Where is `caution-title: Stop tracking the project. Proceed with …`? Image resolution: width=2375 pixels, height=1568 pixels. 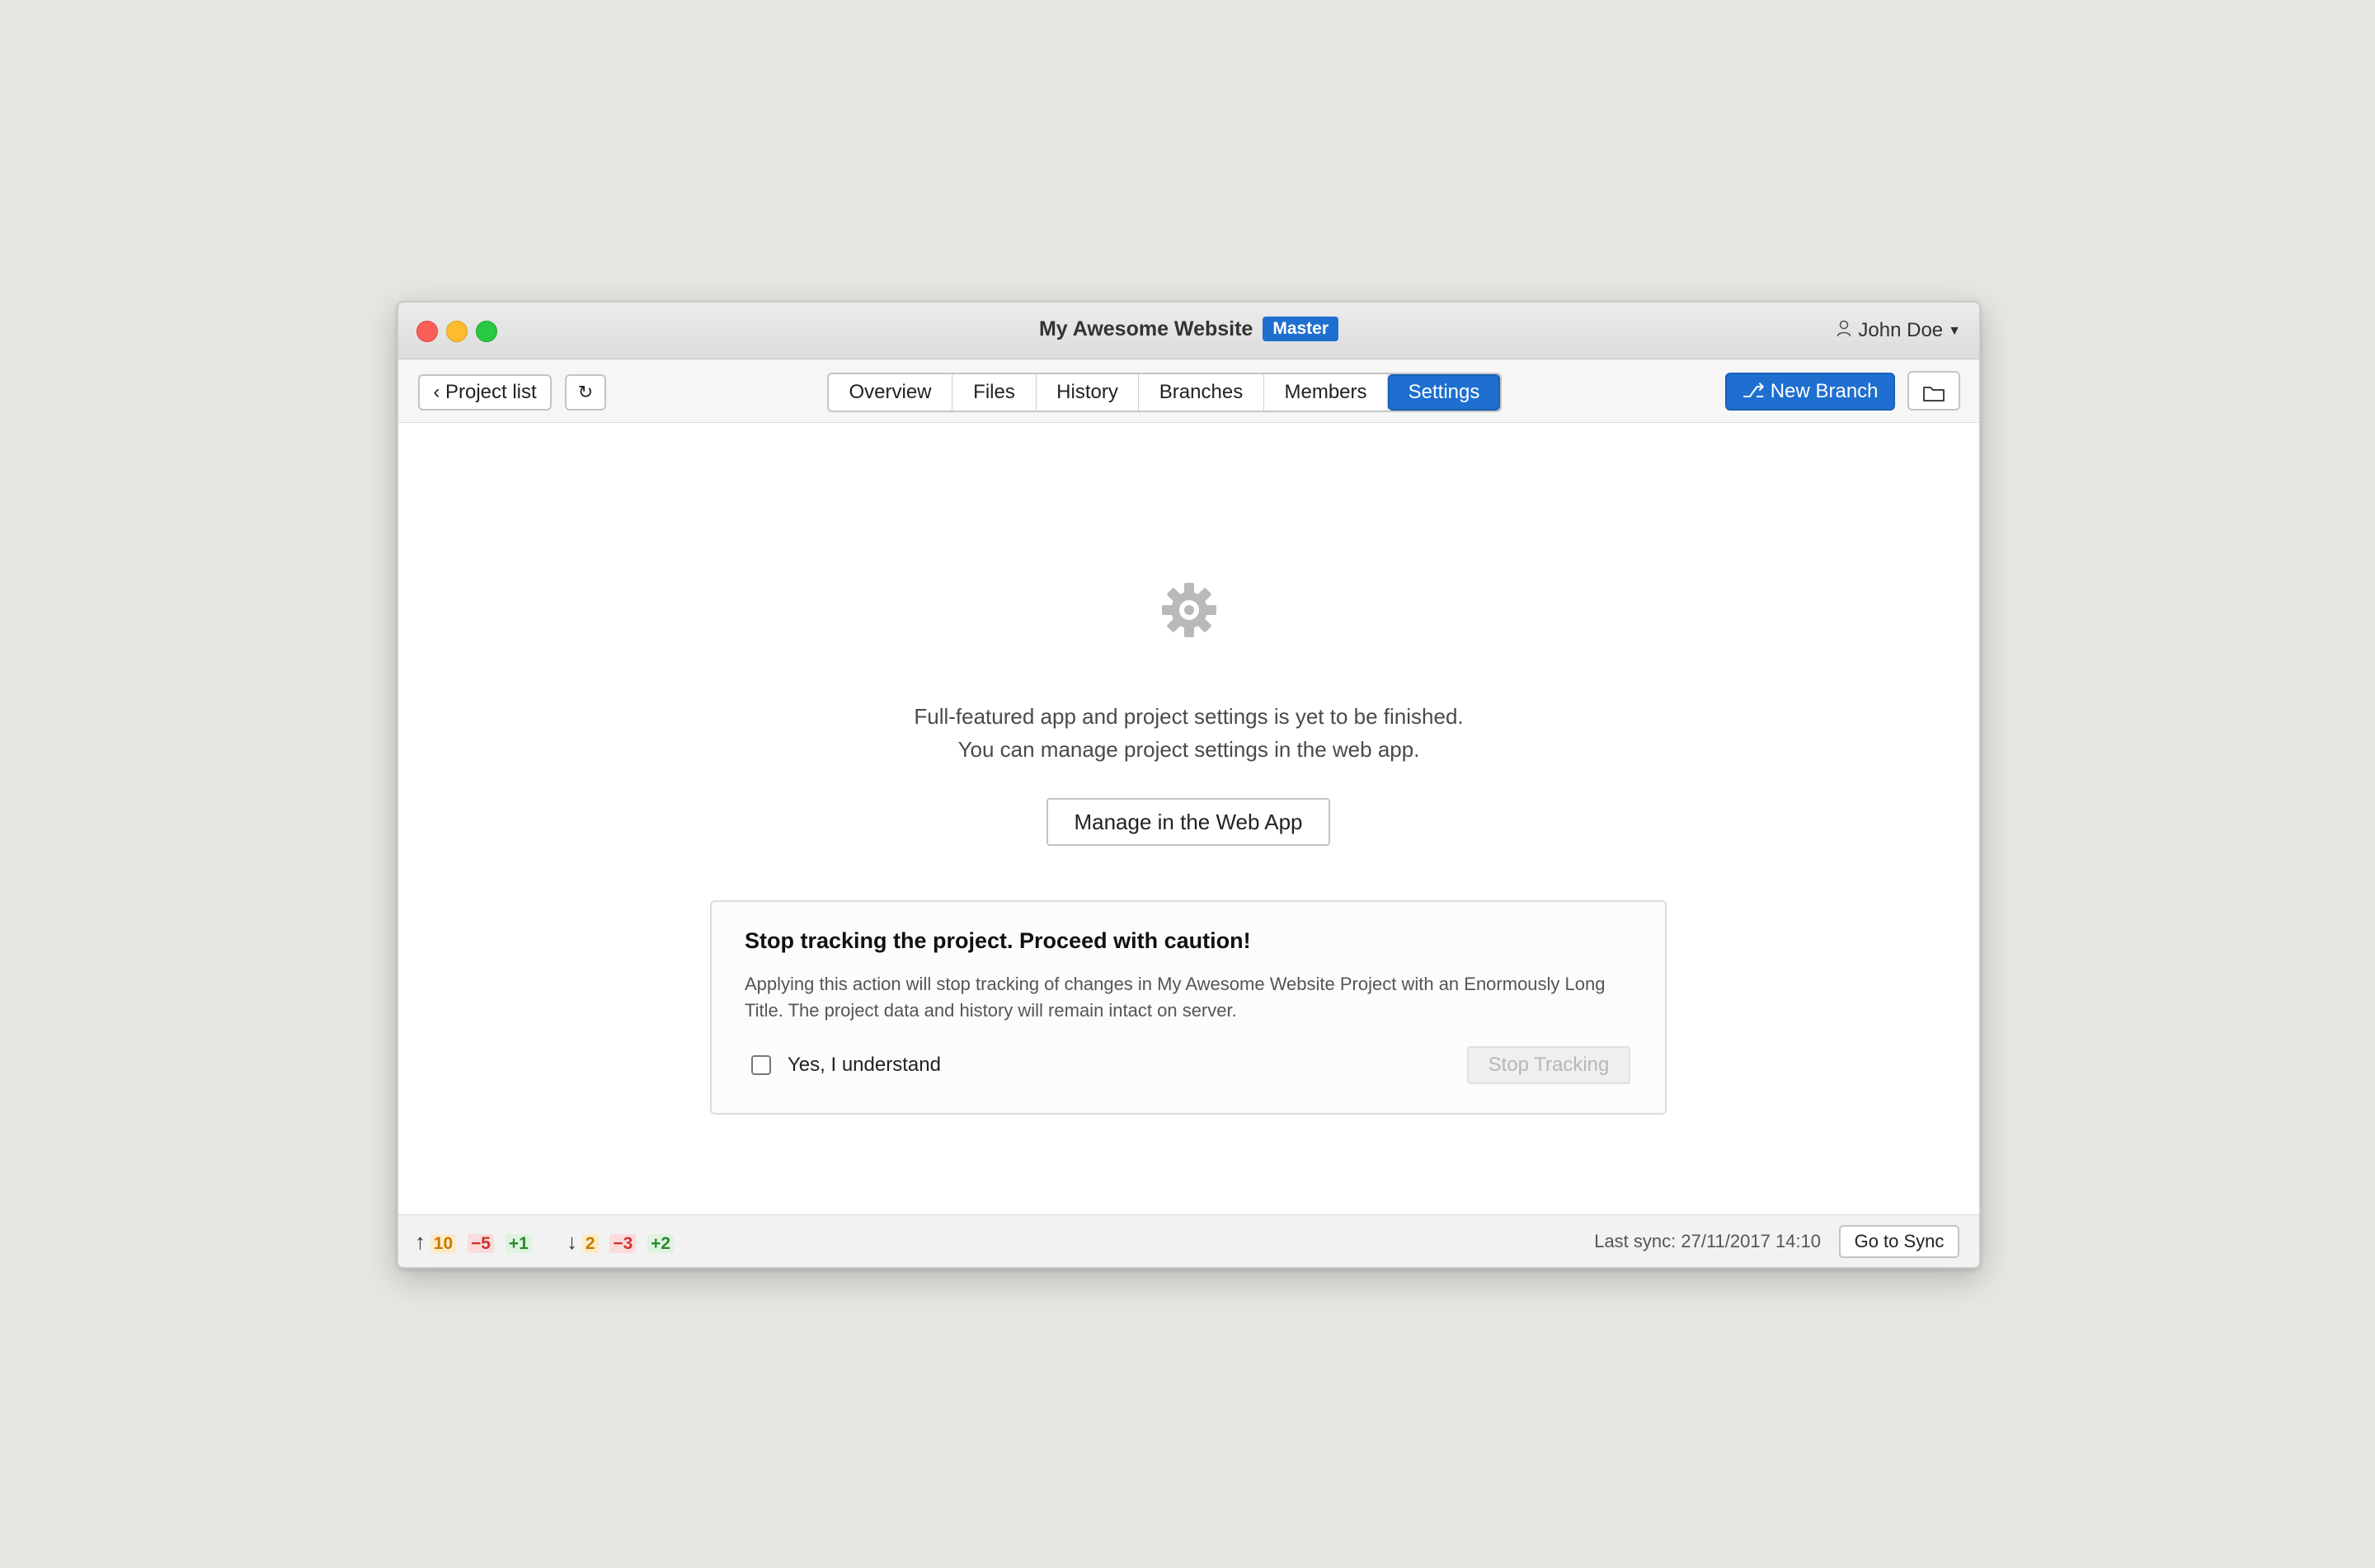
caution-title: Stop tracking the project. Proceed with … is located at coordinates (998, 940).